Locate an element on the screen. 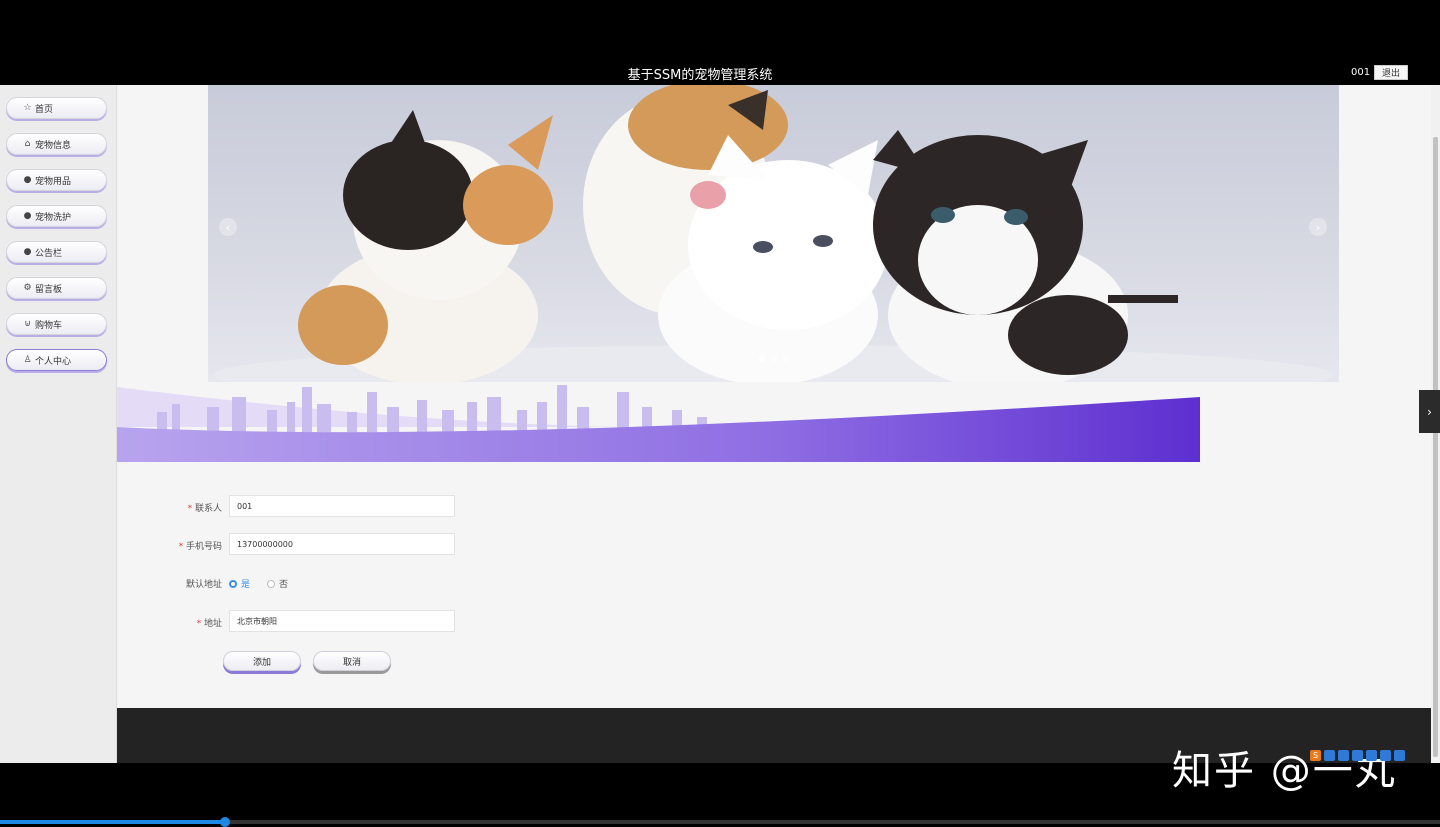 Image resolution: width=1440 pixels, height=827 pixels. sidebar-item-notices: ● 公告栏 is located at coordinates (56, 252).